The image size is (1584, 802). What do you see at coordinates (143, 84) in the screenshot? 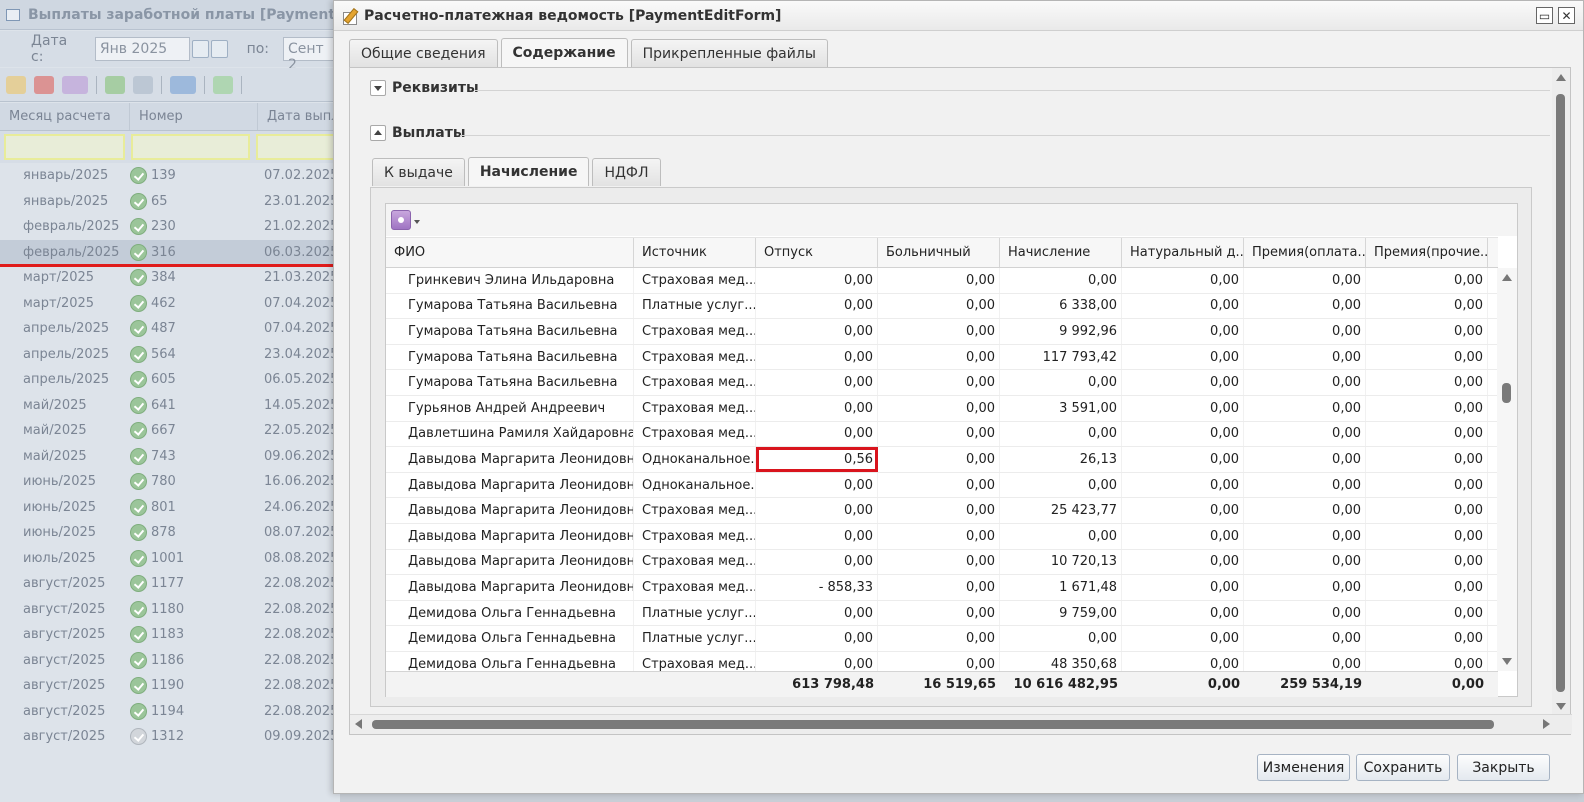
I see `unapprove-icon` at bounding box center [143, 84].